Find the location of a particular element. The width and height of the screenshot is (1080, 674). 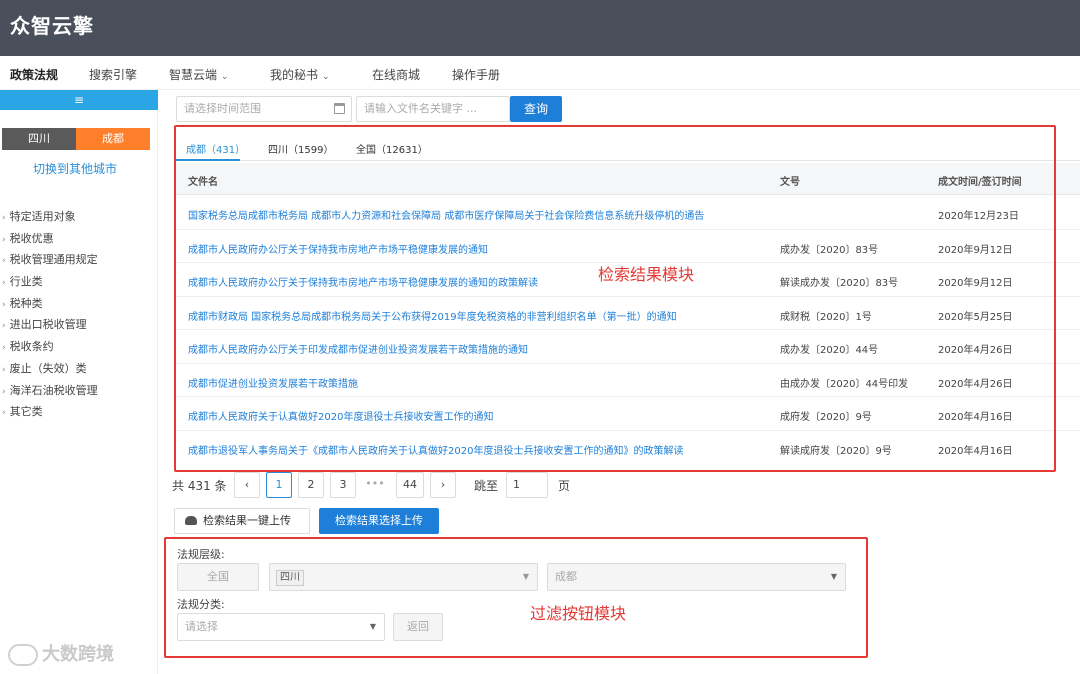

ellipsis: ••• is located at coordinates (375, 485).